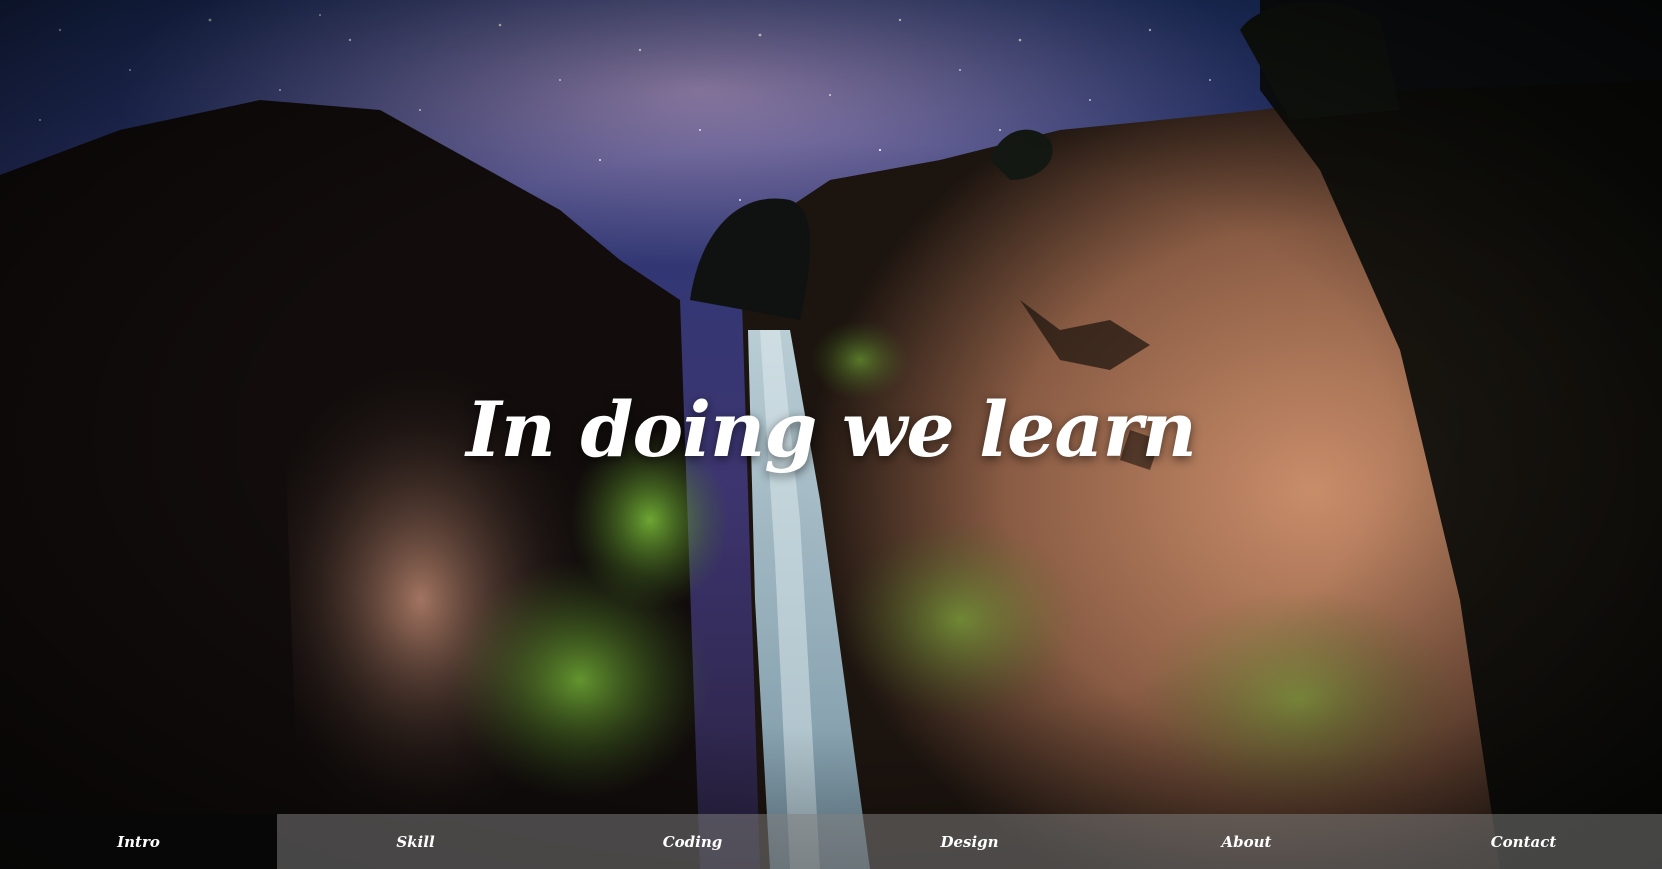 This screenshot has width=1662, height=869. I want to click on nav-item-contact: Contact, so click(1523, 841).